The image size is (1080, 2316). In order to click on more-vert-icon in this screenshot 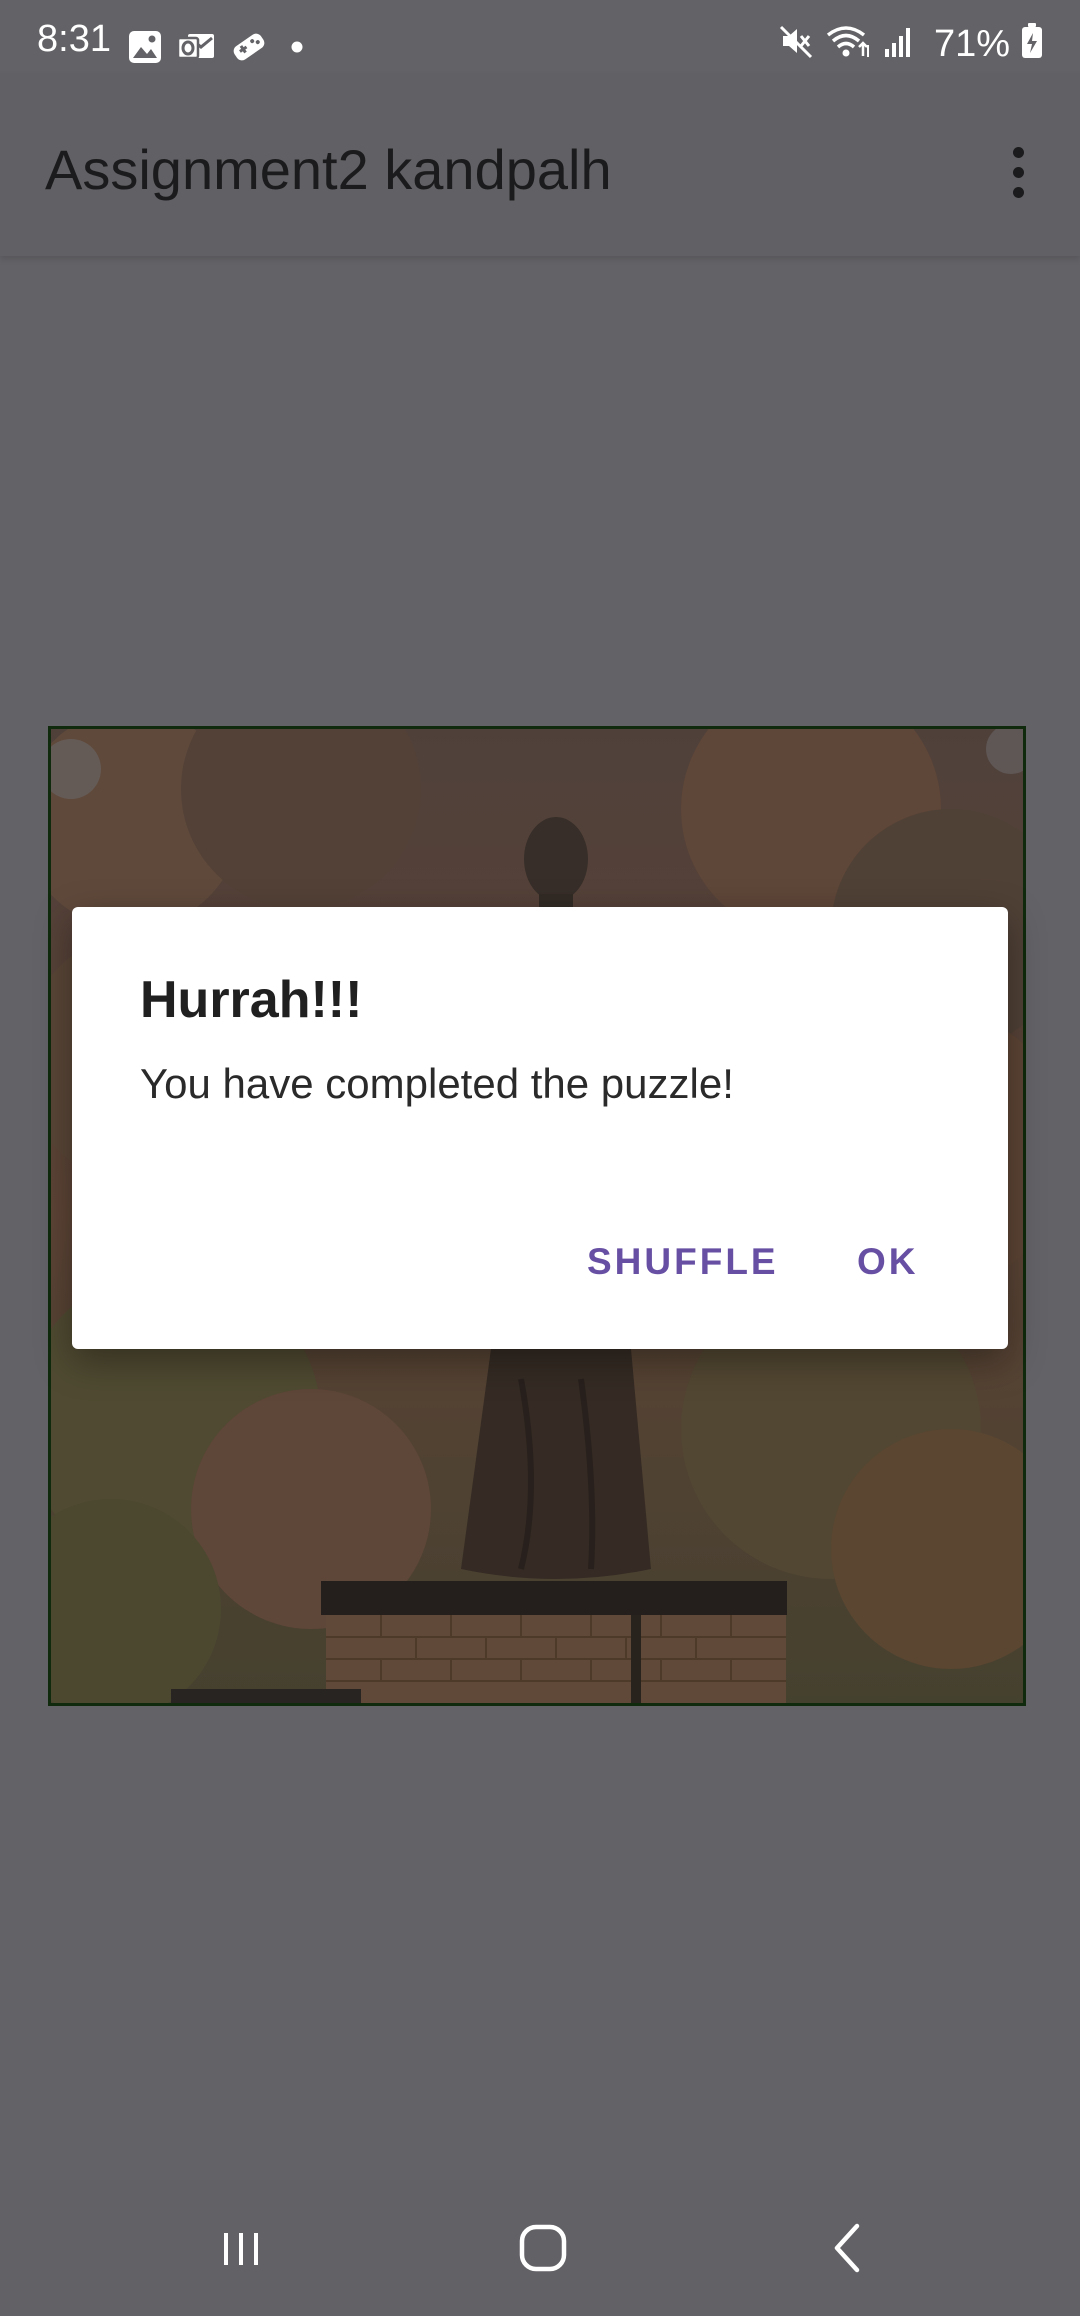, I will do `click(1018, 172)`.